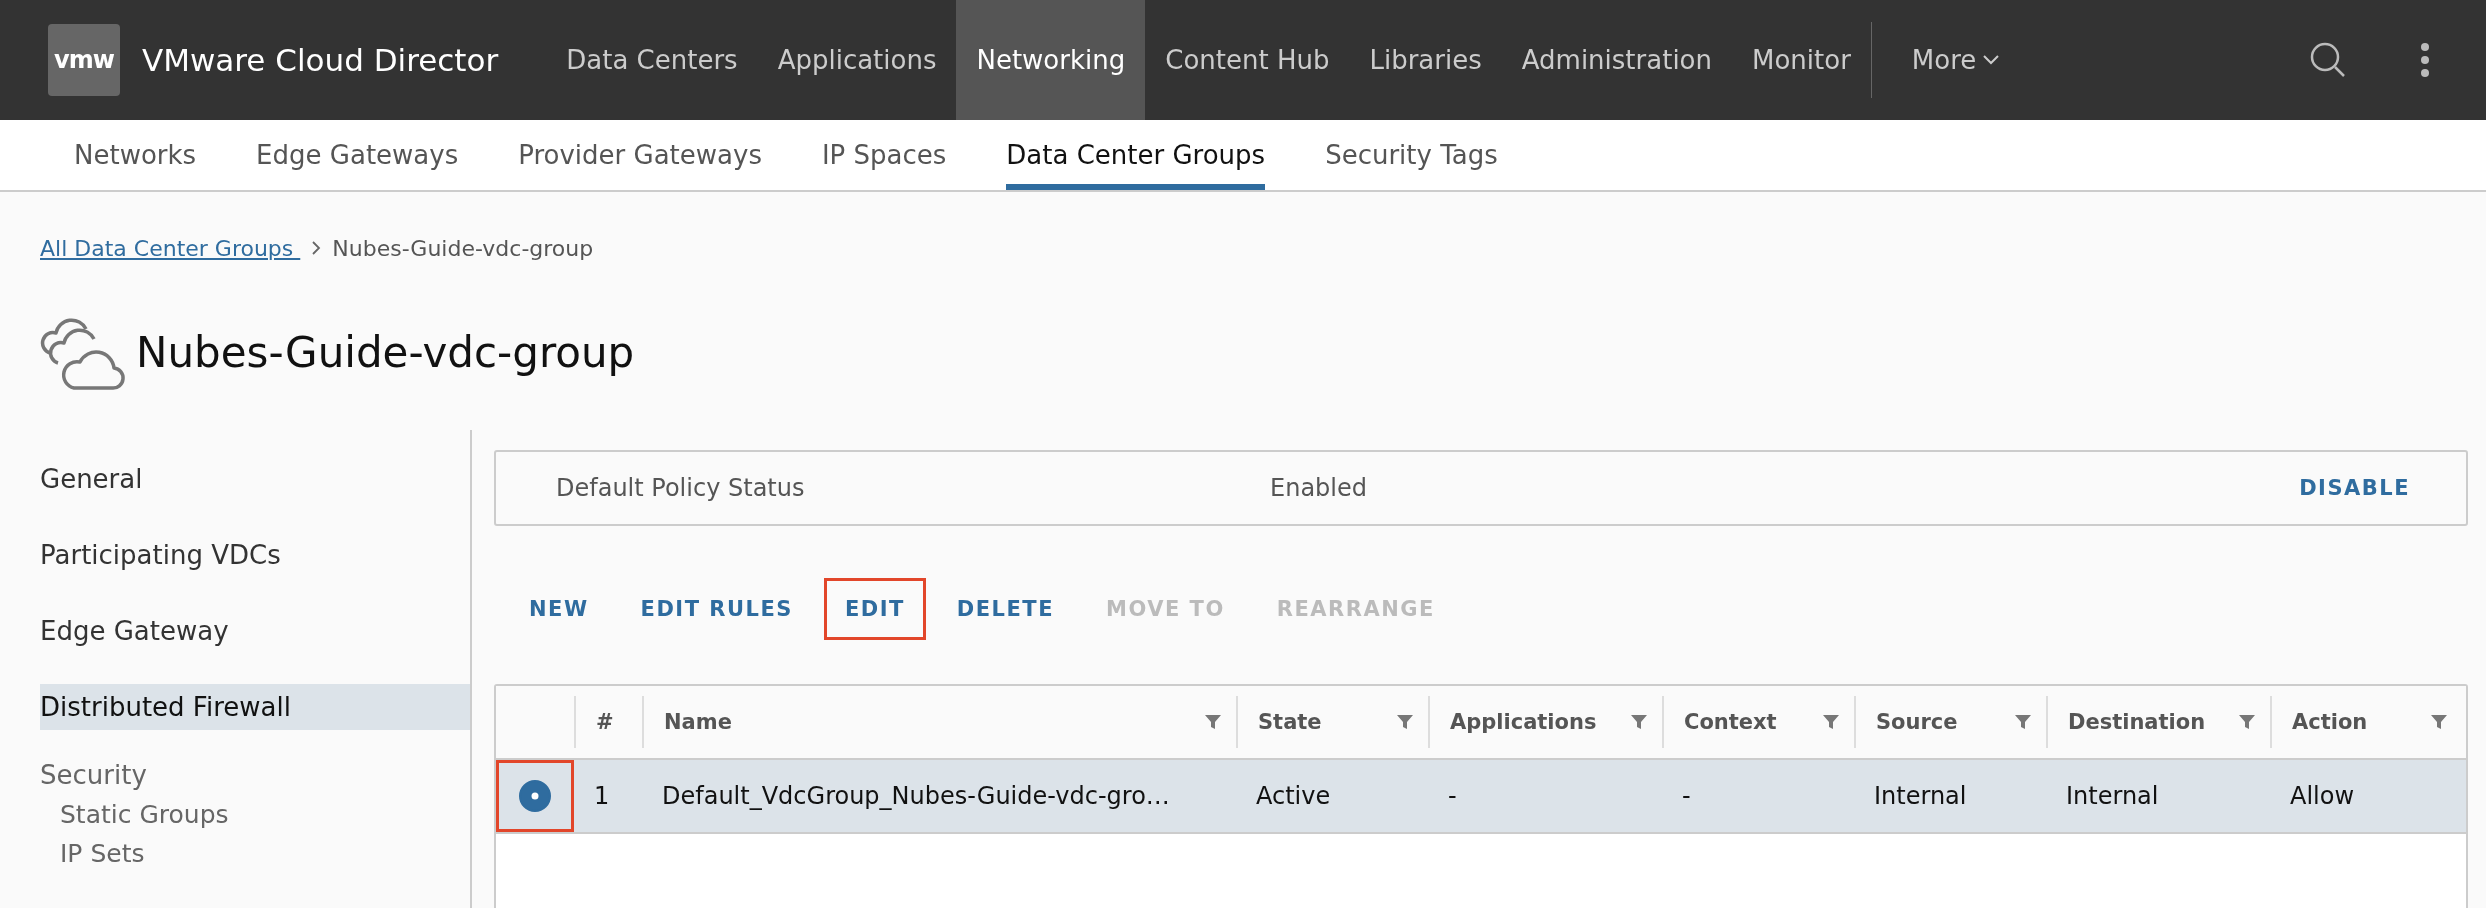 The height and width of the screenshot is (908, 2486). I want to click on sub-tab: IP Spaces, so click(884, 155).